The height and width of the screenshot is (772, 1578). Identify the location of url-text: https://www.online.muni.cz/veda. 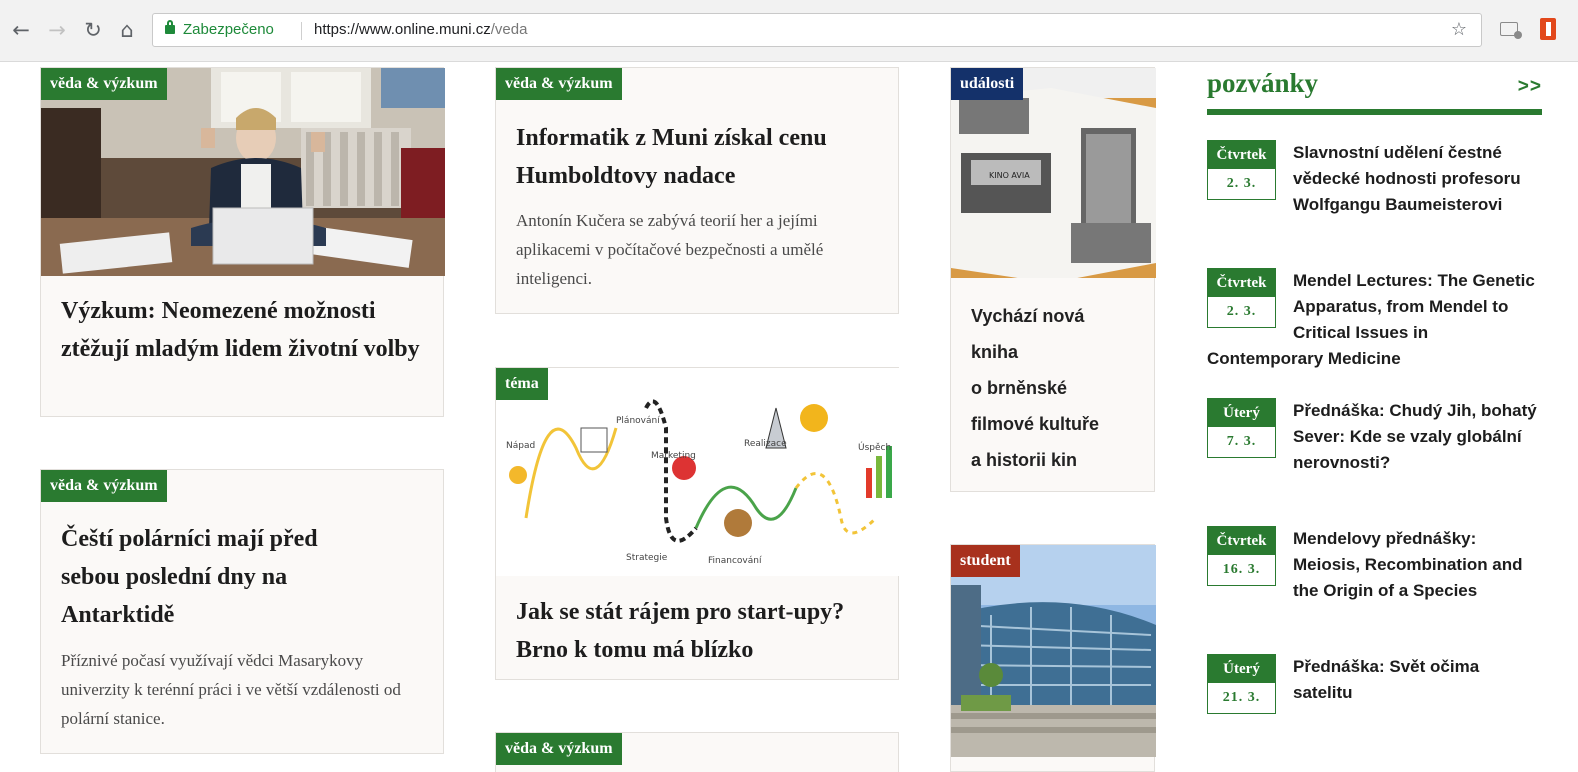
(420, 30).